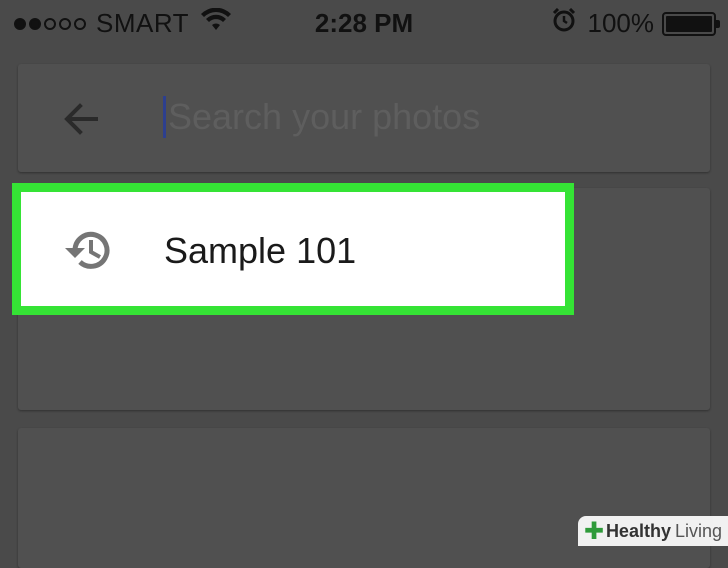 This screenshot has width=728, height=568. I want to click on search-input, so click(428, 117).